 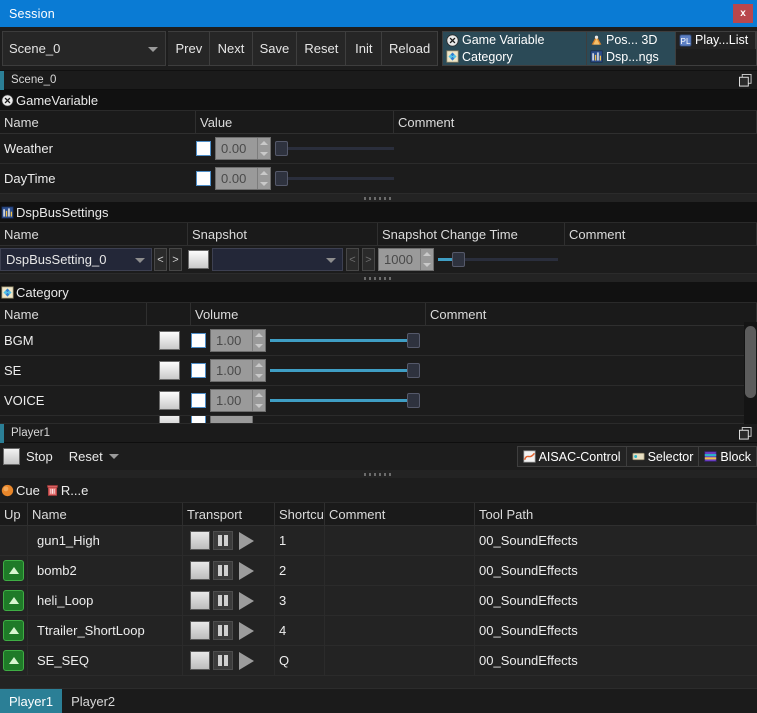 What do you see at coordinates (715, 40) in the screenshot?
I see `toggle-play-list: PL Play...List` at bounding box center [715, 40].